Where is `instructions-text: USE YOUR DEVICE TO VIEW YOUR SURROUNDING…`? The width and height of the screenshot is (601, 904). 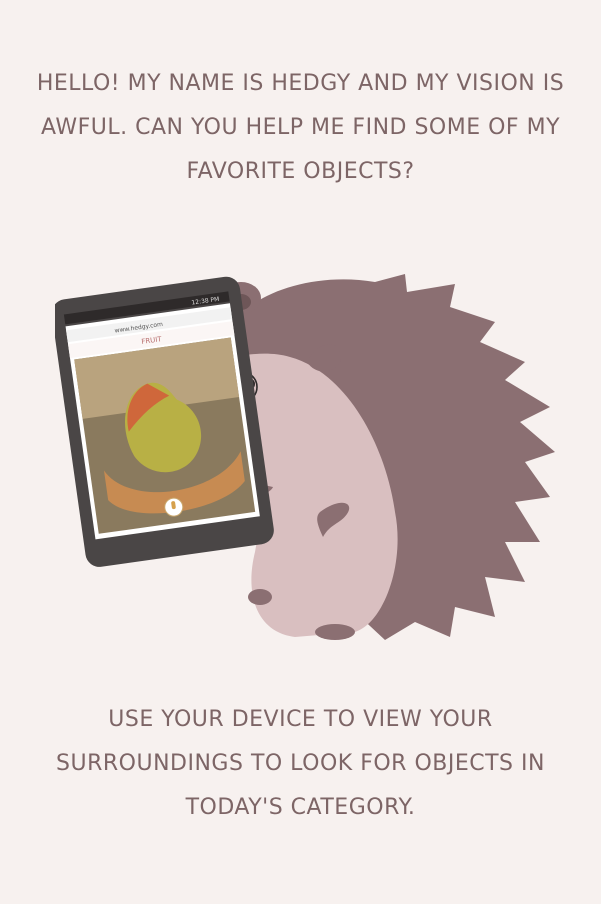 instructions-text: USE YOUR DEVICE TO VIEW YOUR SURROUNDING… is located at coordinates (300, 763).